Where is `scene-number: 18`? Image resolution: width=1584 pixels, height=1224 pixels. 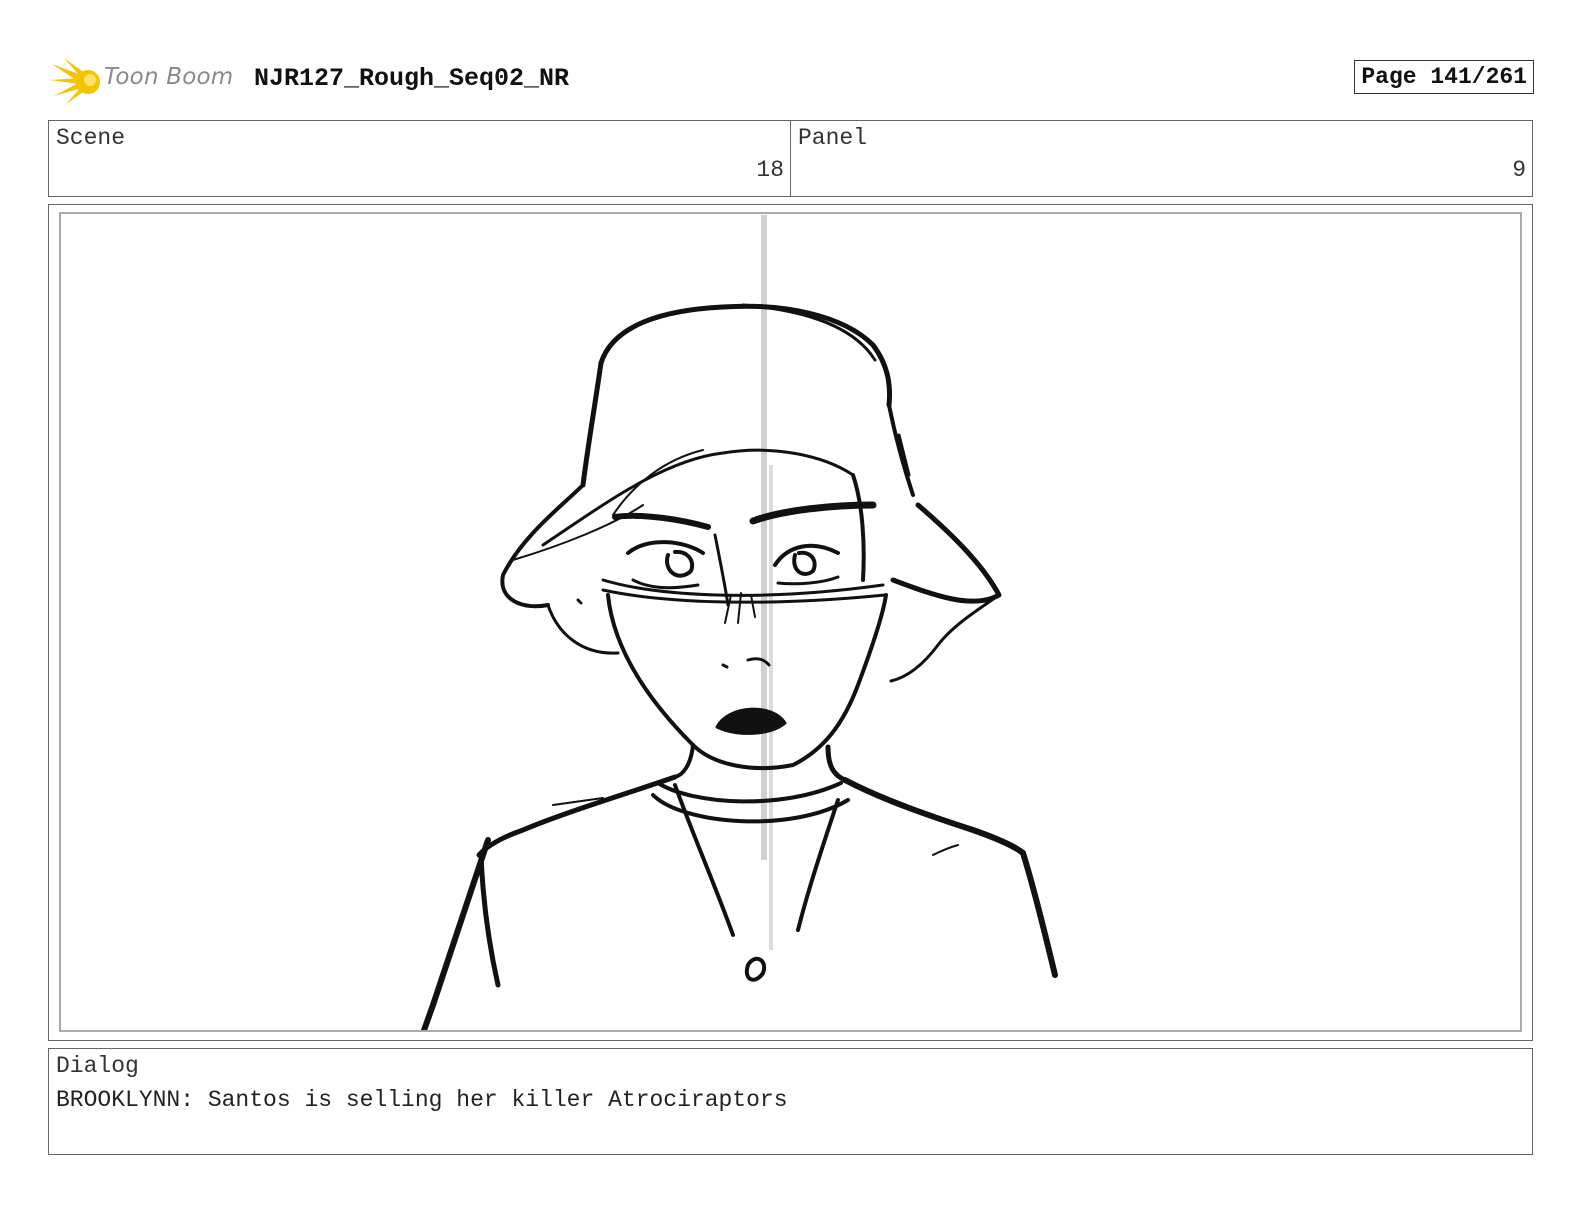 scene-number: 18 is located at coordinates (770, 170).